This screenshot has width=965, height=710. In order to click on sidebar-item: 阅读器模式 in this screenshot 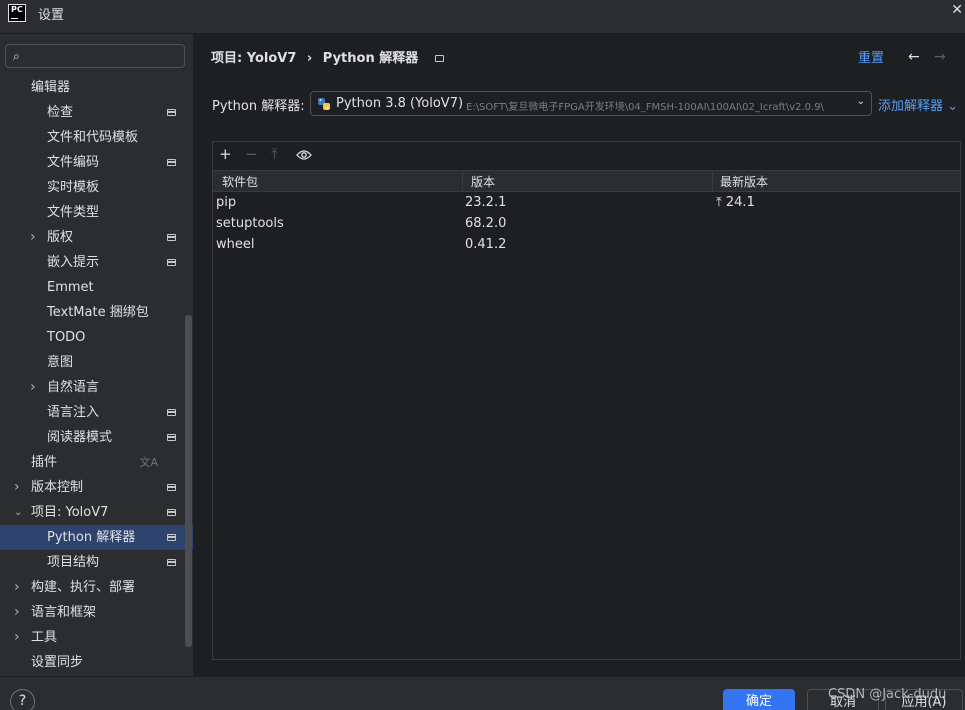, I will do `click(96, 437)`.